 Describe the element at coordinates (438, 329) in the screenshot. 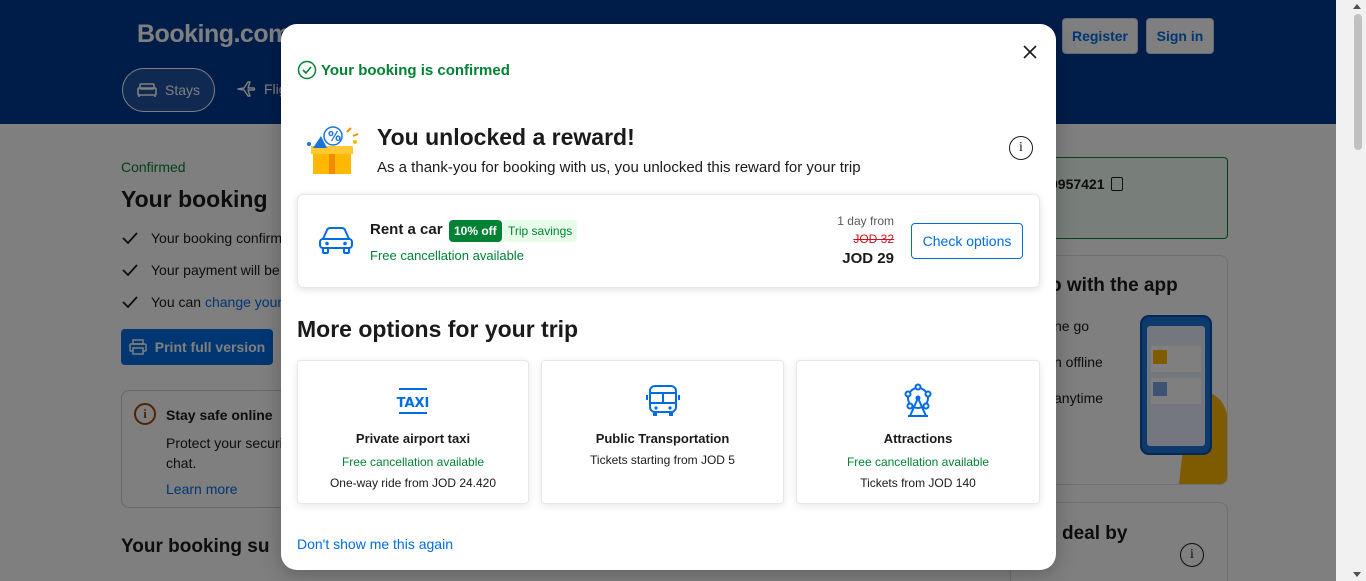

I see `more-options-title: More options for your trip` at that location.